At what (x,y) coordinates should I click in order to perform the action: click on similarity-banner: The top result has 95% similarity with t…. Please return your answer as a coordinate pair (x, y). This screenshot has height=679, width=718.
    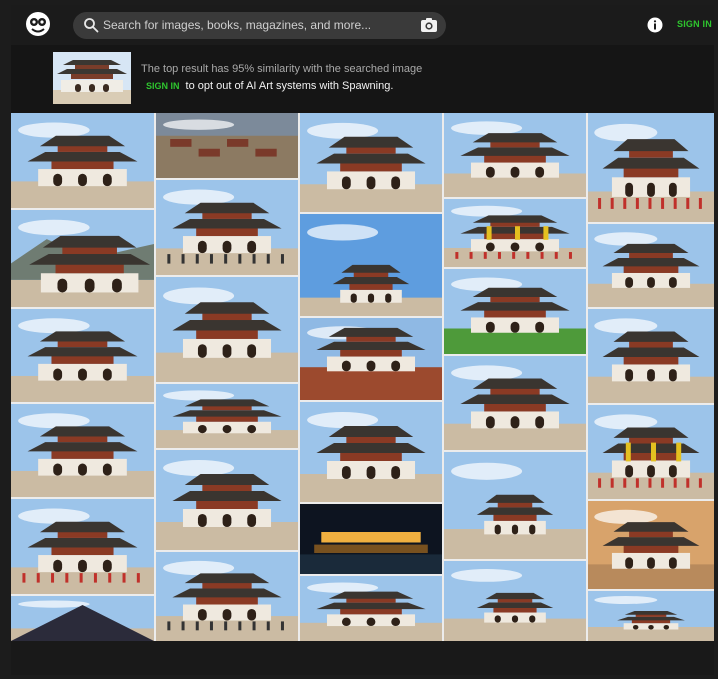
    Looking at the image, I should click on (362, 79).